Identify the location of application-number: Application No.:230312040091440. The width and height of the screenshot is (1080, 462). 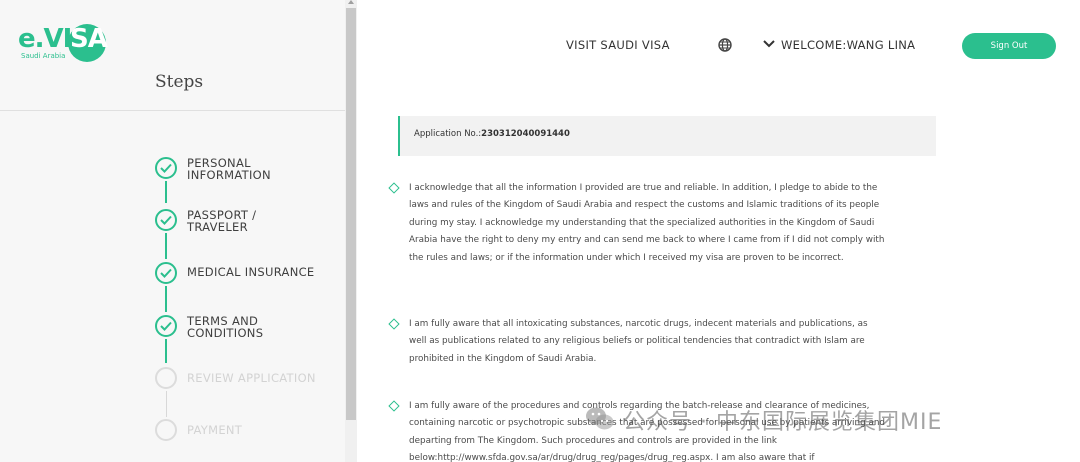
(492, 134).